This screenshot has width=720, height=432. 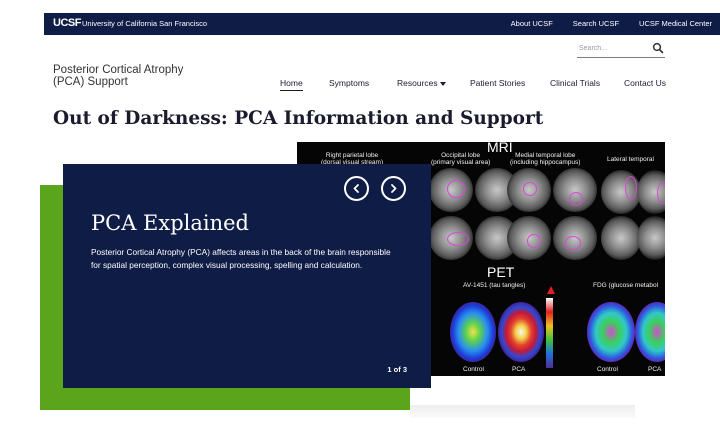 What do you see at coordinates (170, 223) in the screenshot?
I see `slide-heading: PCA Explained` at bounding box center [170, 223].